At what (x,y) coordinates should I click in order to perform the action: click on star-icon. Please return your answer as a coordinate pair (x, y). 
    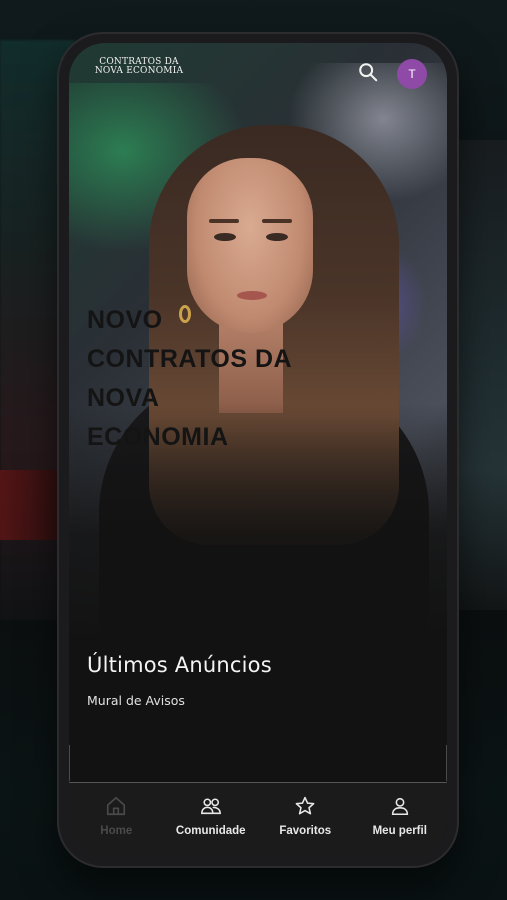
    Looking at the image, I should click on (305, 805).